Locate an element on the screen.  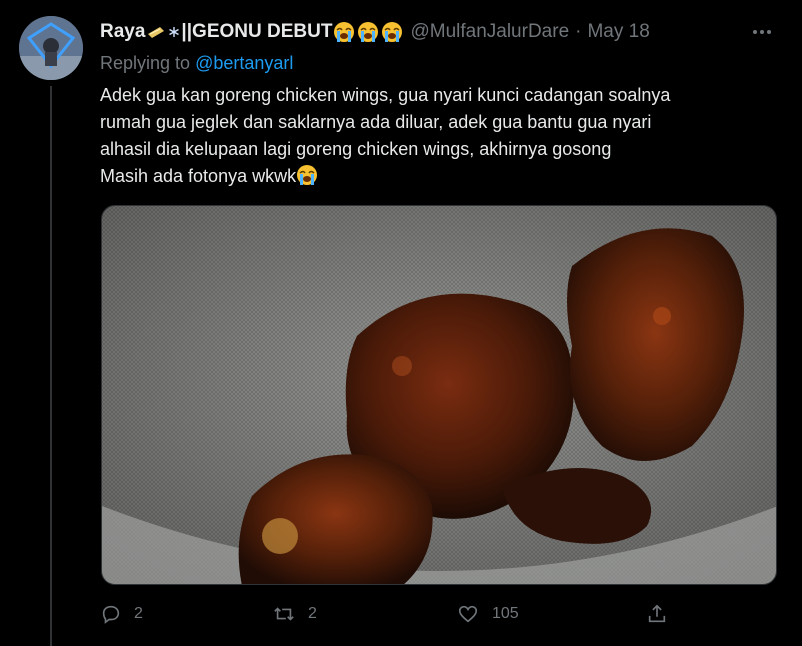
tweet-text-line: Masih ada fotonya wkwk is located at coordinates (198, 176).